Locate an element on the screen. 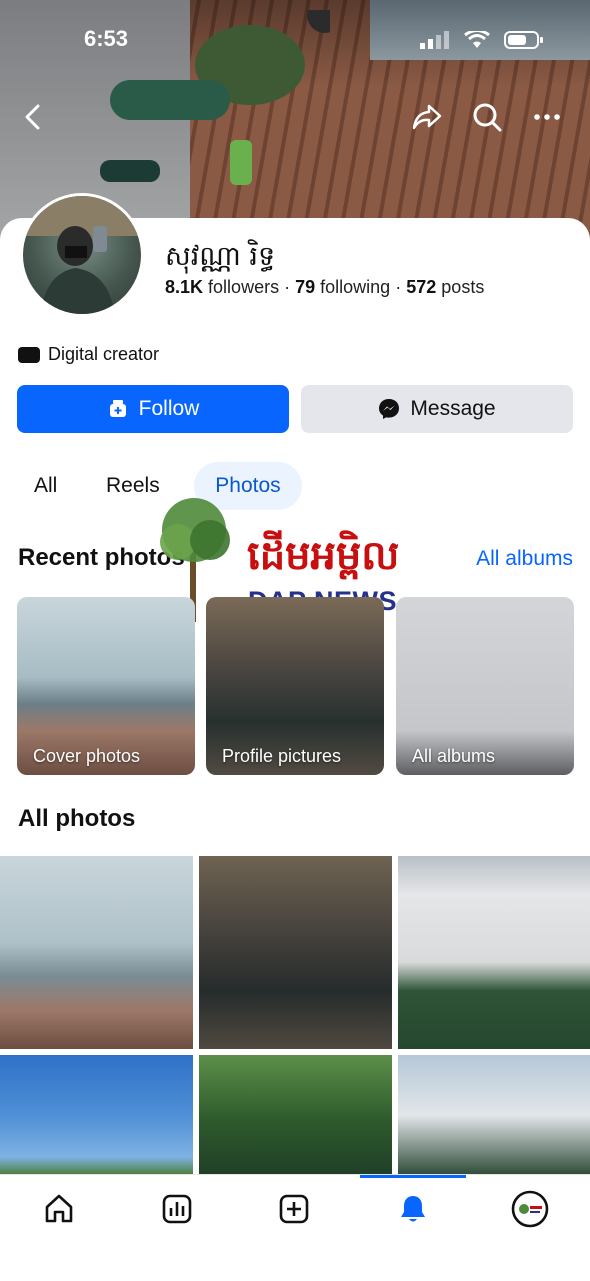 Image resolution: width=590 pixels, height=1281 pixels. chevron-left-icon is located at coordinates (32, 117).